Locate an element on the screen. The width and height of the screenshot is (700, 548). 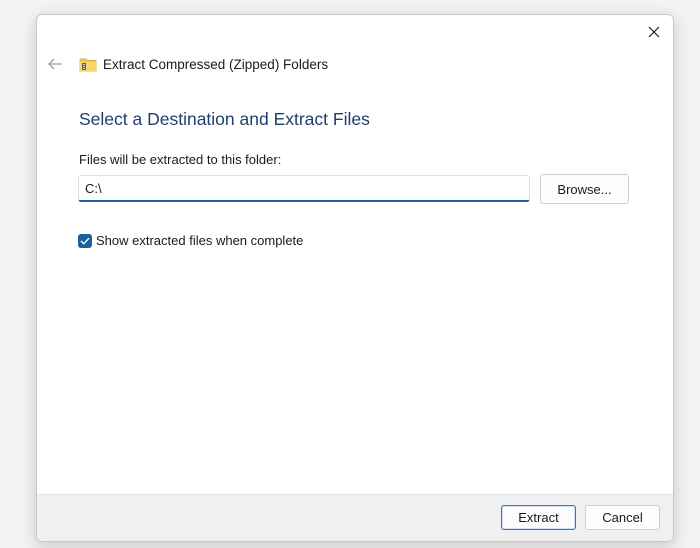
destination-label: Files will be extracted to this folder: is located at coordinates (180, 159).